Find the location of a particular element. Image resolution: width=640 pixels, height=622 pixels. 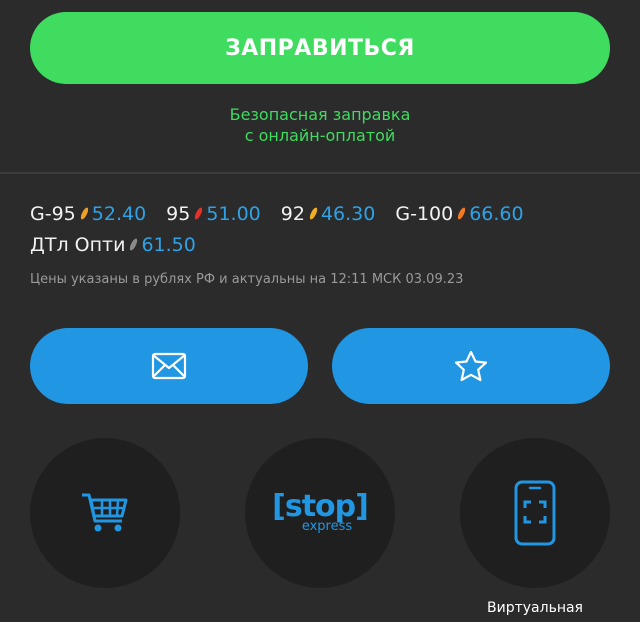

refuel-button: ЗАПРАВИТЬСЯ is located at coordinates (320, 48).